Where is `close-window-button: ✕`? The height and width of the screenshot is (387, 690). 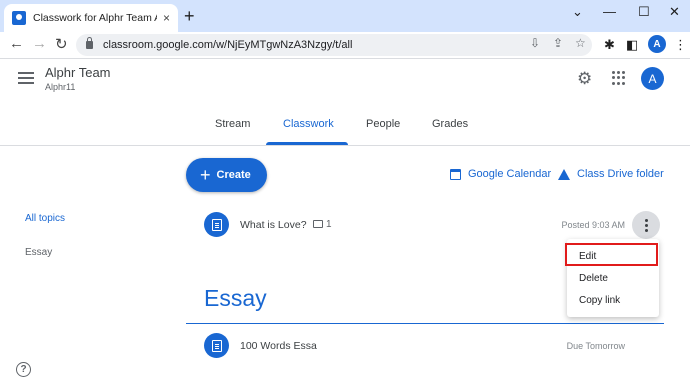
close-window-button: ✕ is located at coordinates (674, 12).